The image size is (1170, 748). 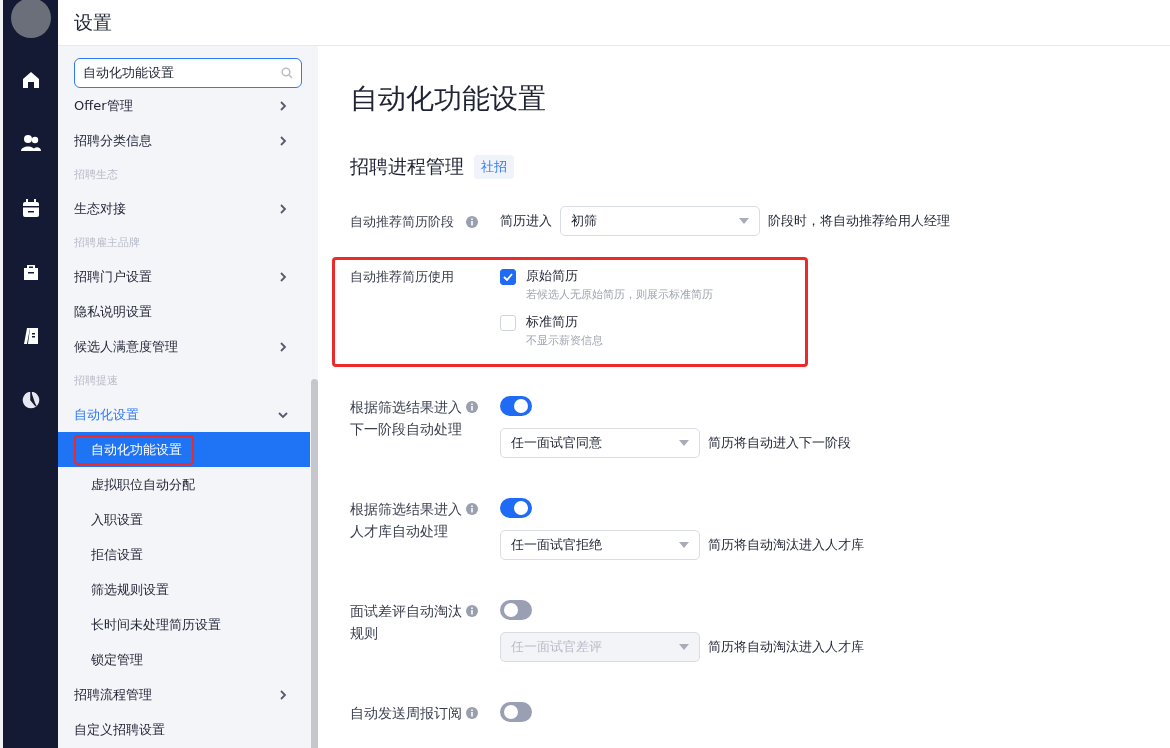 What do you see at coordinates (184, 414) in the screenshot?
I see `sidebar-item: 自动化设置` at bounding box center [184, 414].